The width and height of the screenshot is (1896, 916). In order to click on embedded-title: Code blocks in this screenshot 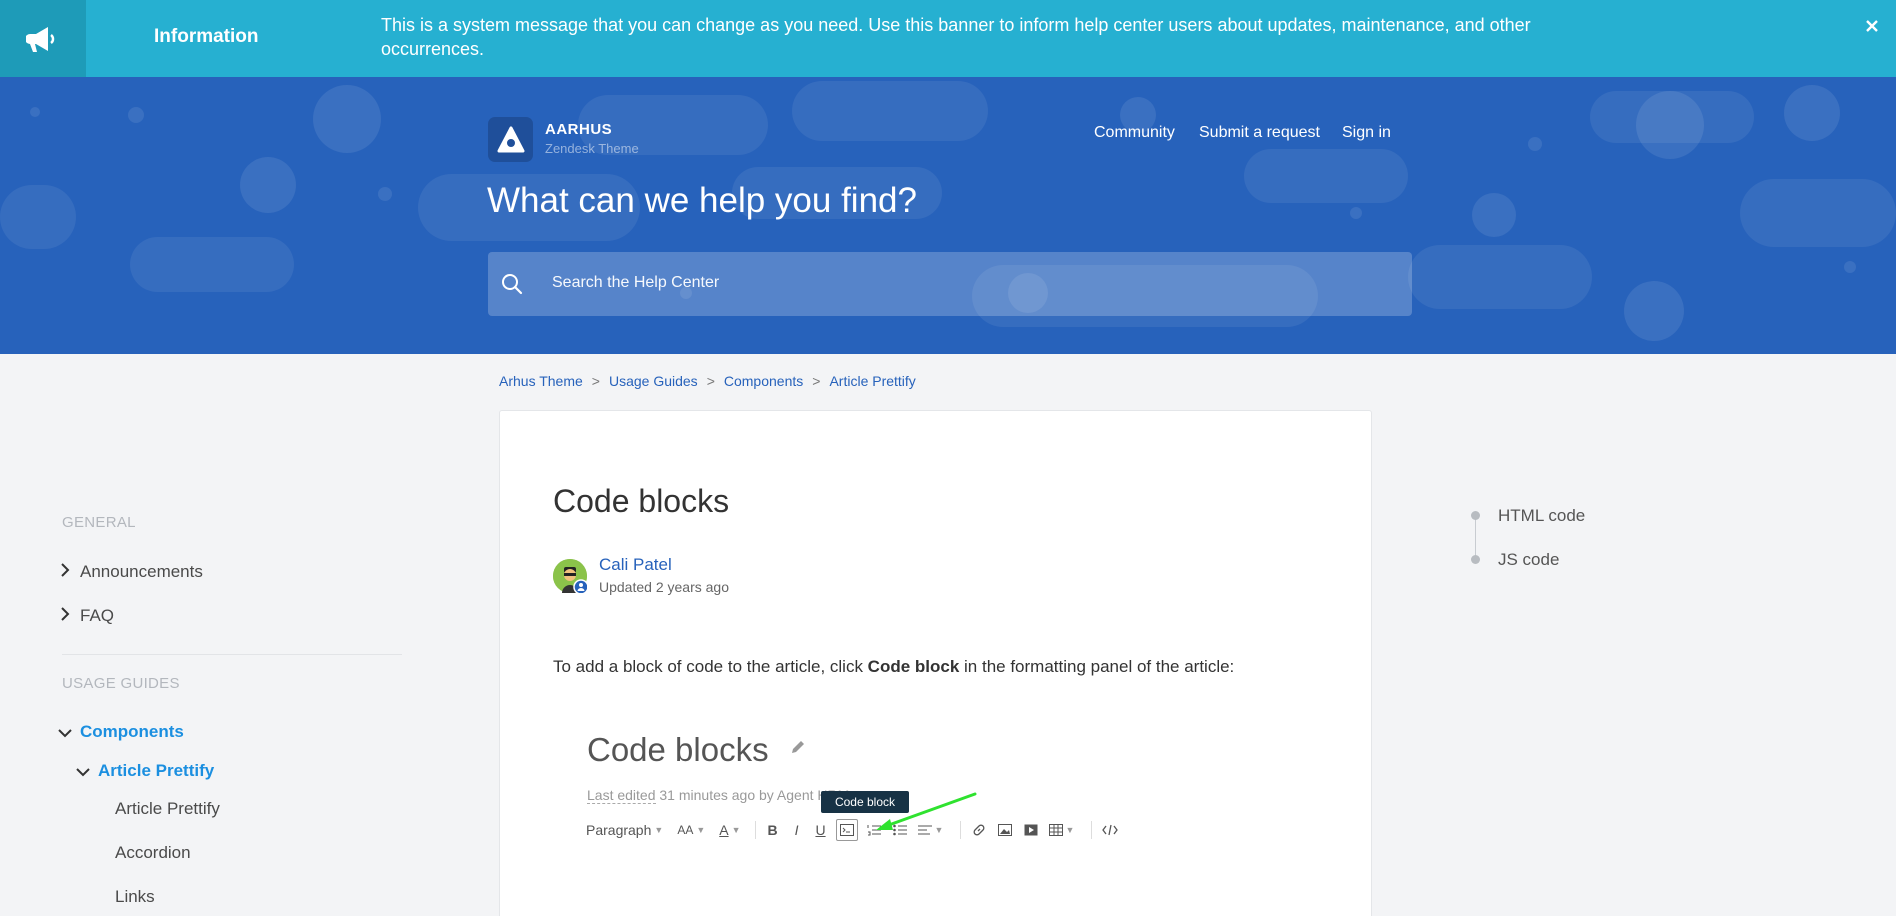, I will do `click(696, 750)`.